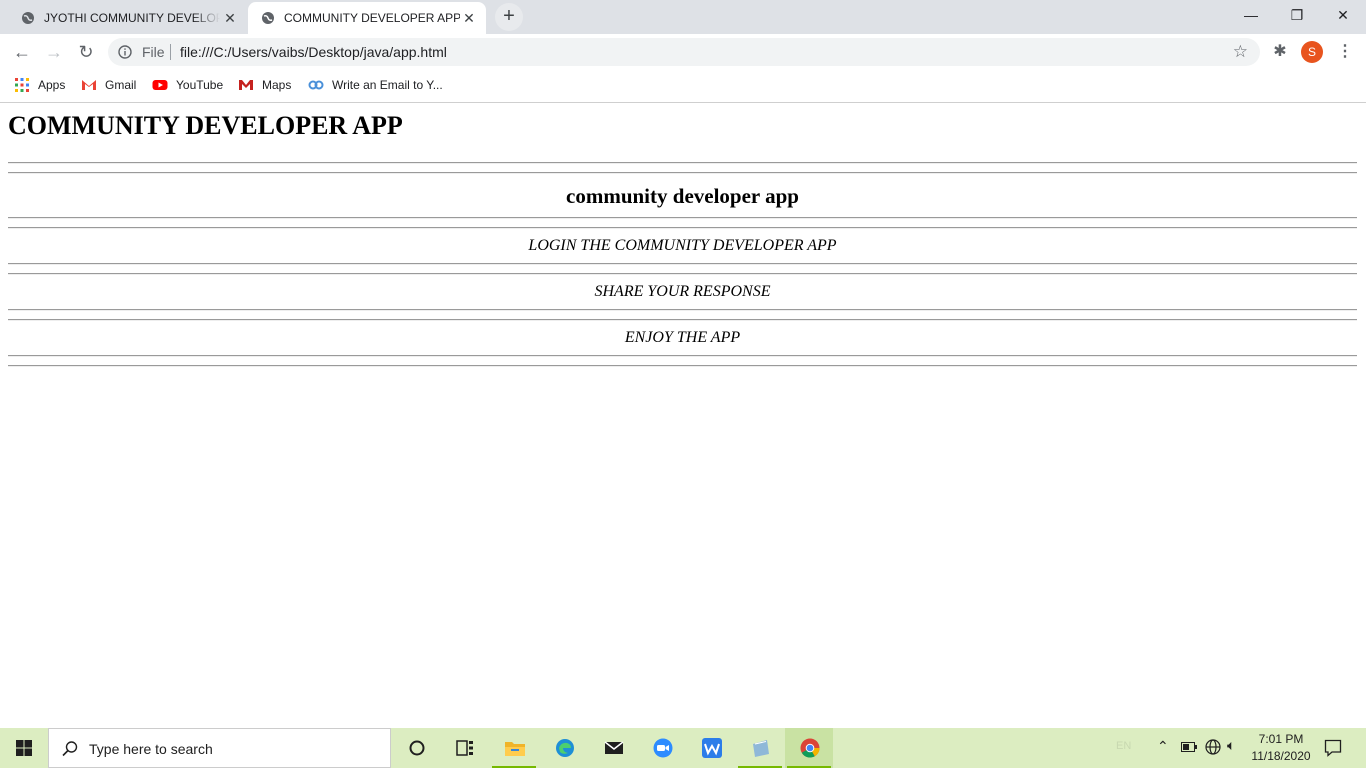 This screenshot has width=1366, height=773. What do you see at coordinates (52, 85) in the screenshot?
I see `bookmark-label: Apps` at bounding box center [52, 85].